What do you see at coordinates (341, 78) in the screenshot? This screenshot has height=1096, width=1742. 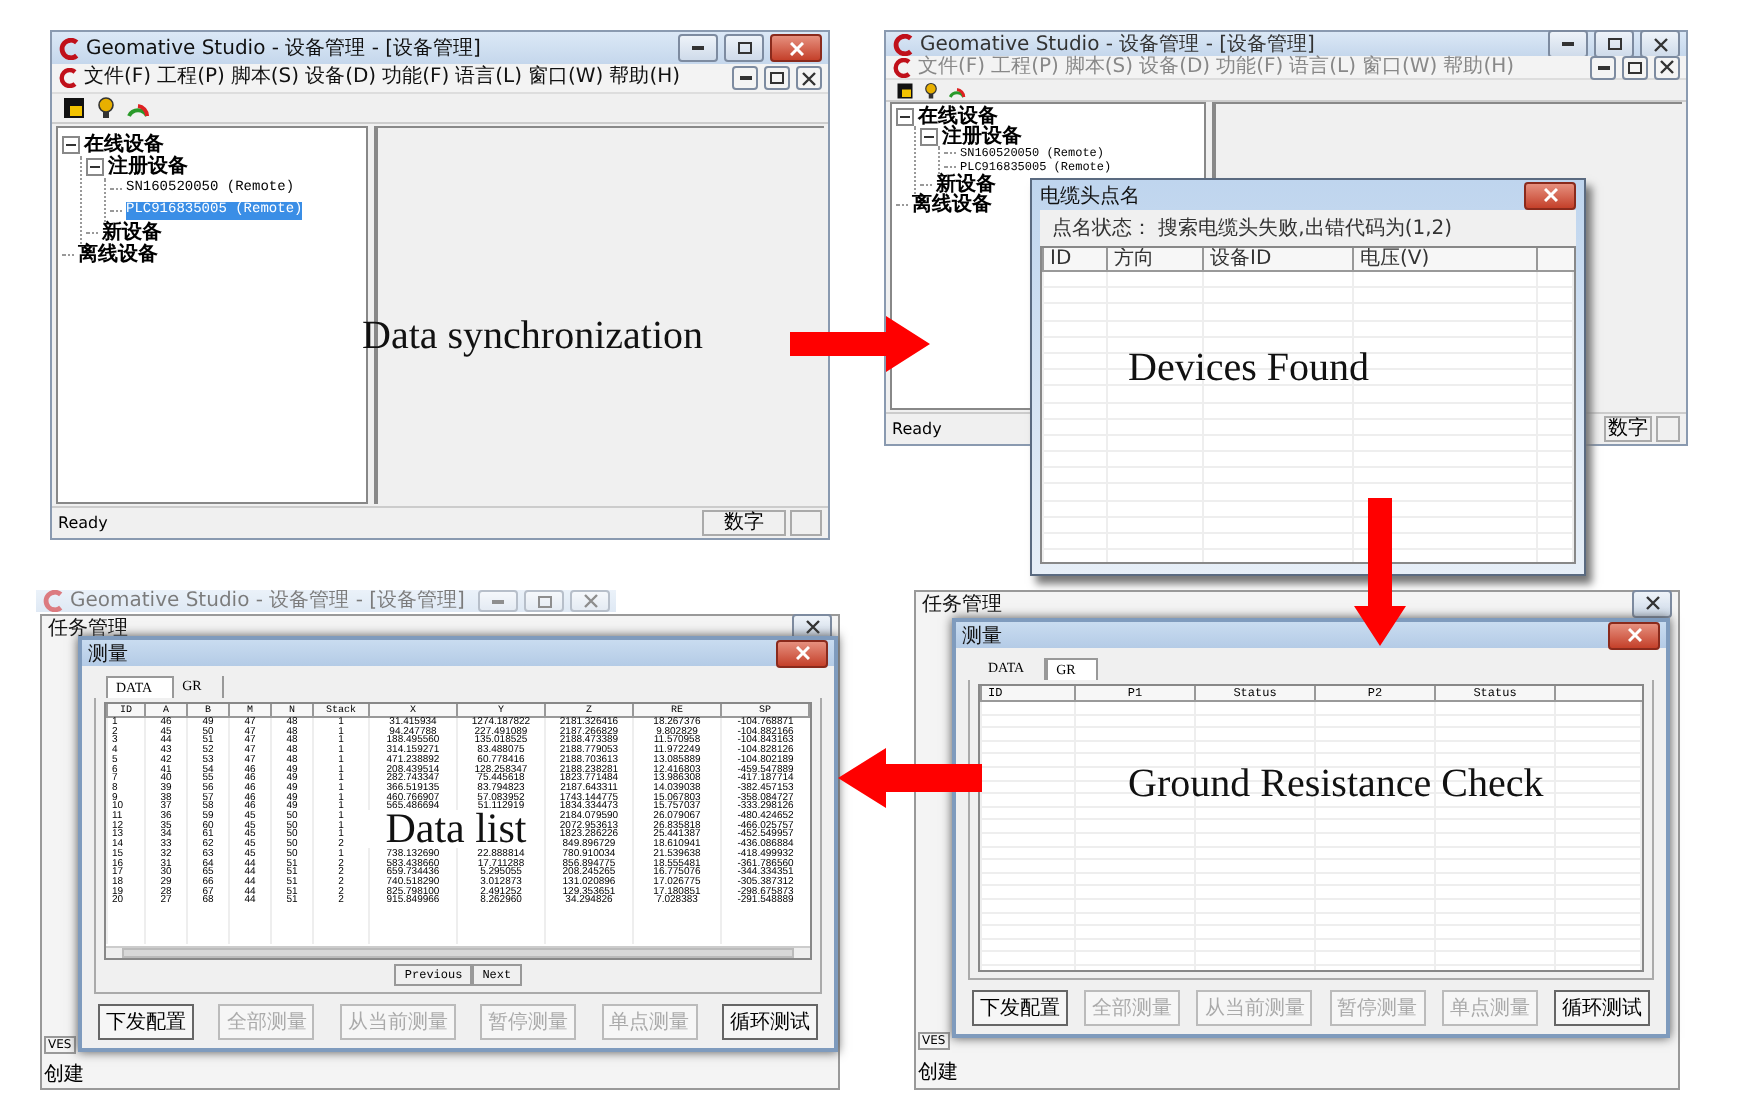 I see `menu-item: 设备(D)` at bounding box center [341, 78].